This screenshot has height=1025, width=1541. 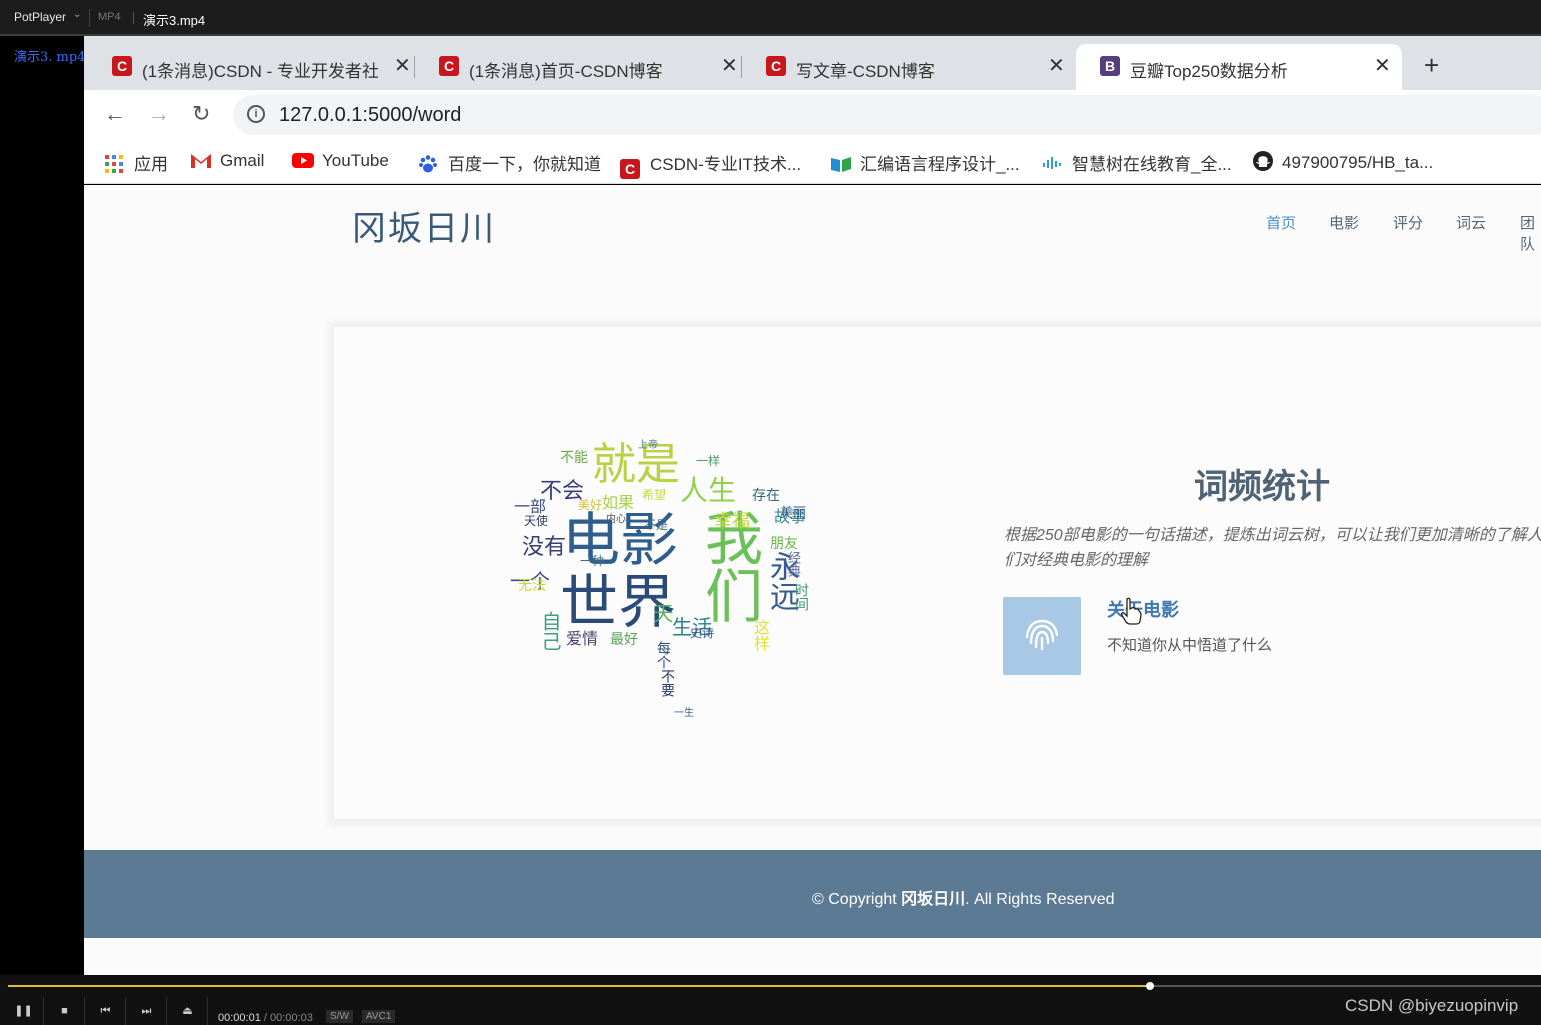 What do you see at coordinates (887, 115) in the screenshot?
I see `address-bar: i 127.0.0.1:5000/word` at bounding box center [887, 115].